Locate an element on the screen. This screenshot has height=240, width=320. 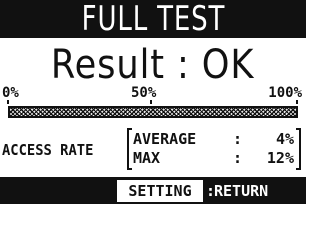
progress-bar is located at coordinates (153, 112).